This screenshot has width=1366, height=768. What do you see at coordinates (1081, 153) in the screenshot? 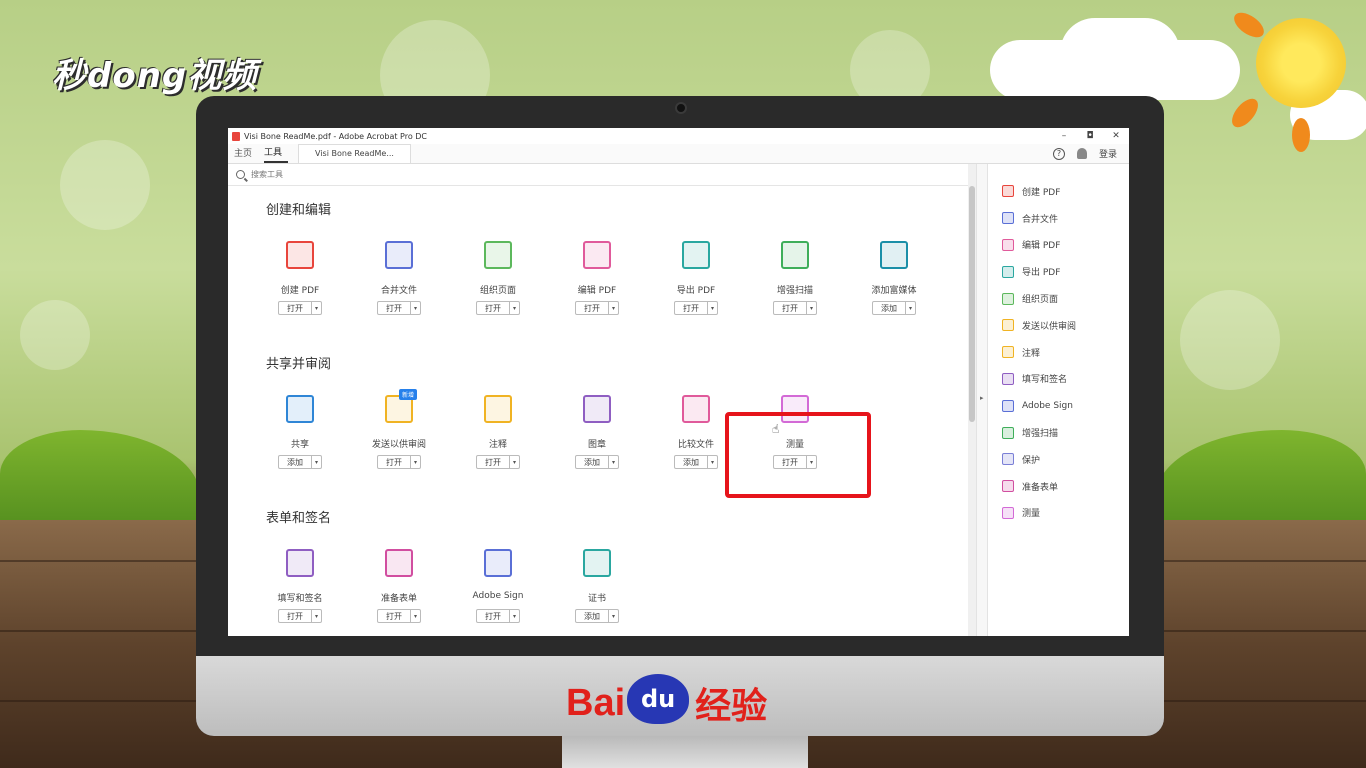
I see `notification-bell-icon` at bounding box center [1081, 153].